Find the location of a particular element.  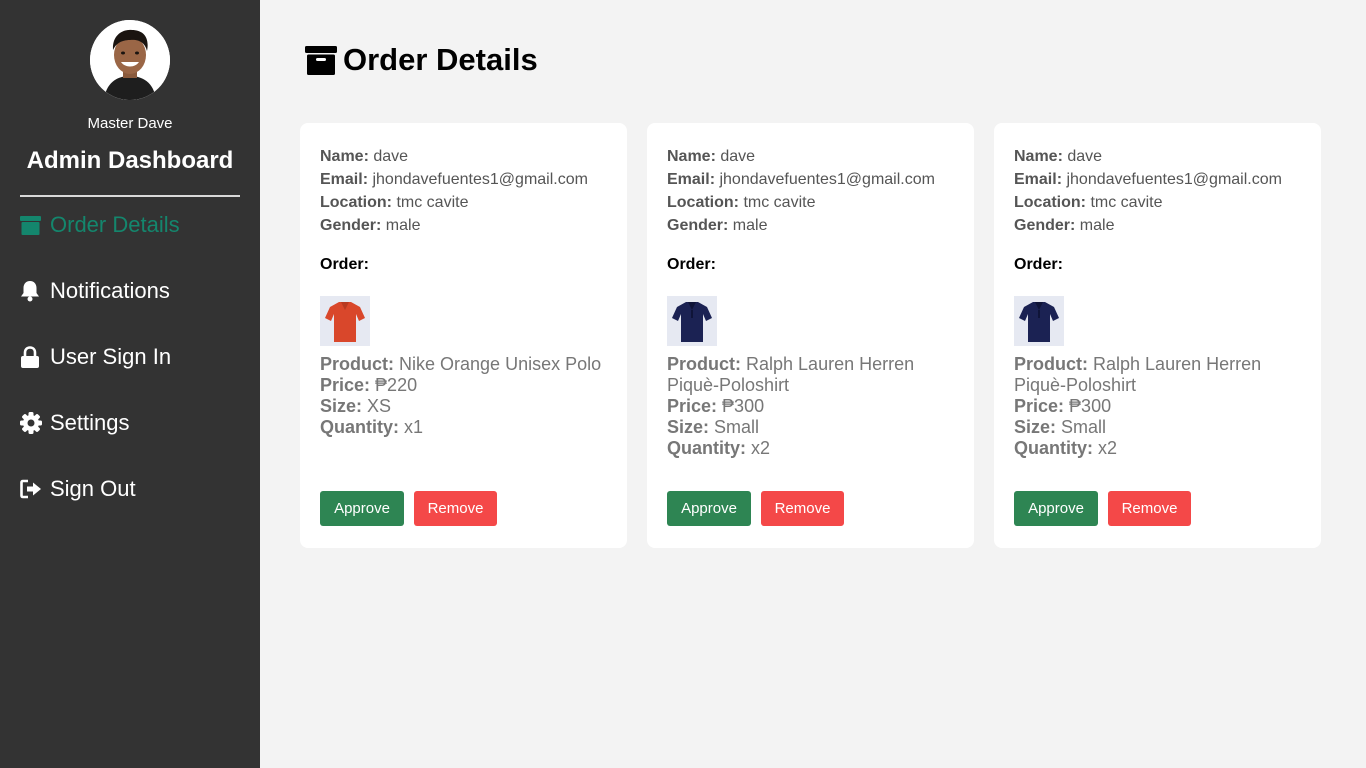

sign-out-icon is located at coordinates (31, 489).